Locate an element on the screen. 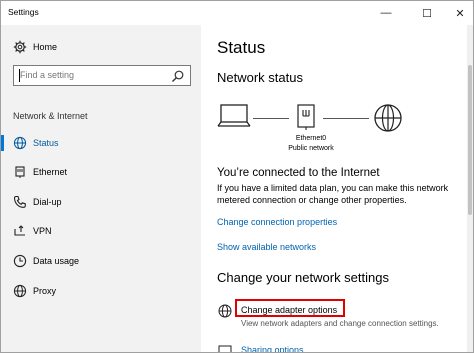 Image resolution: width=474 pixels, height=353 pixels. sidebar-item-home: Home is located at coordinates (101, 47).